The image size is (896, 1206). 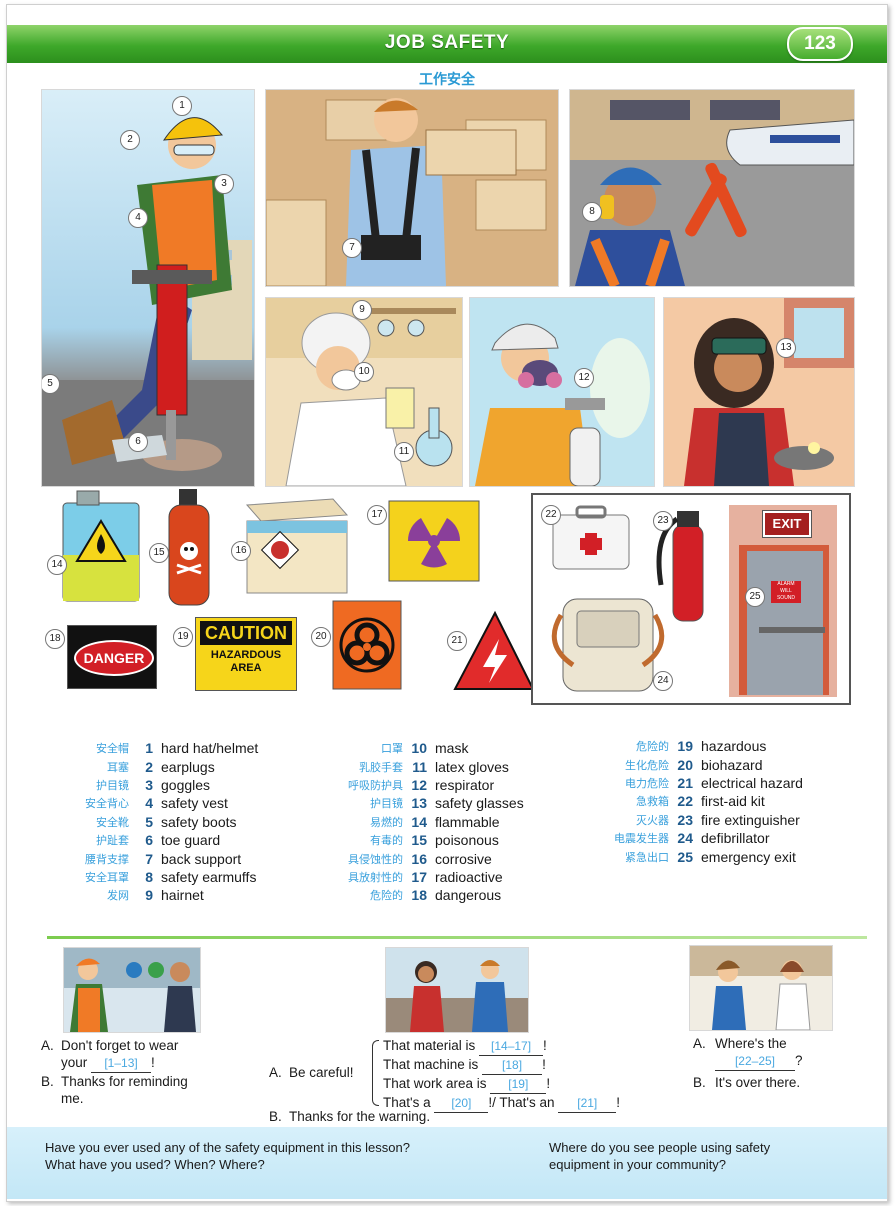 What do you see at coordinates (166, 821) in the screenshot?
I see `vocab-item: 安全靴 5 safety boots` at bounding box center [166, 821].